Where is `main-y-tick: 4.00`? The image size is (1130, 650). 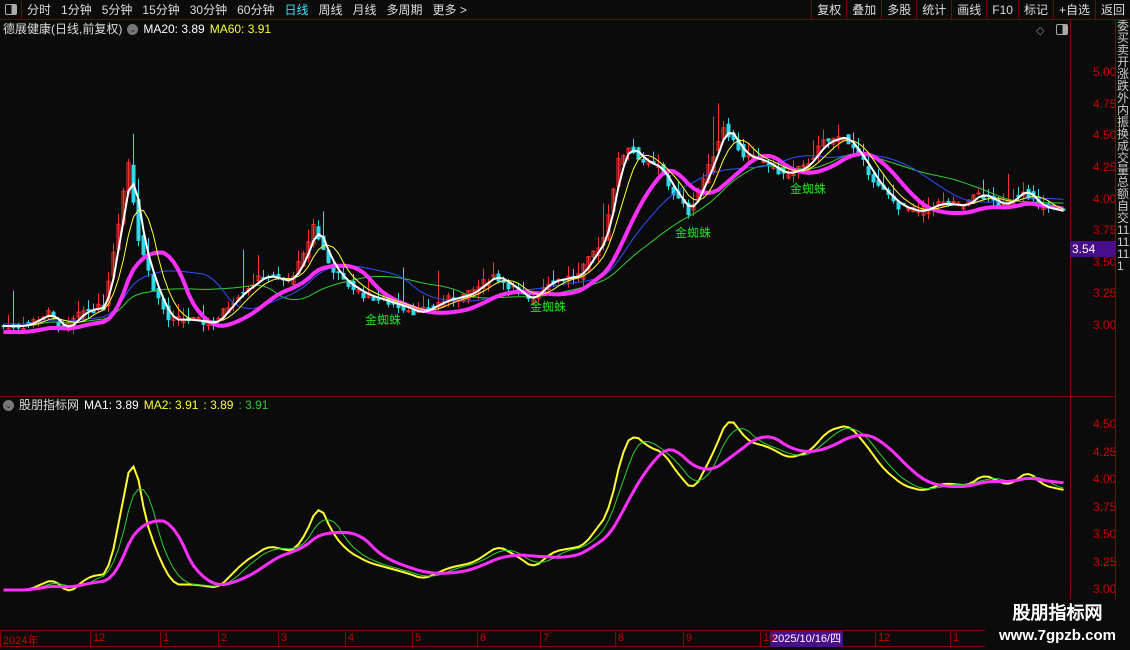
main-y-tick: 4.00 is located at coordinates (1105, 198).